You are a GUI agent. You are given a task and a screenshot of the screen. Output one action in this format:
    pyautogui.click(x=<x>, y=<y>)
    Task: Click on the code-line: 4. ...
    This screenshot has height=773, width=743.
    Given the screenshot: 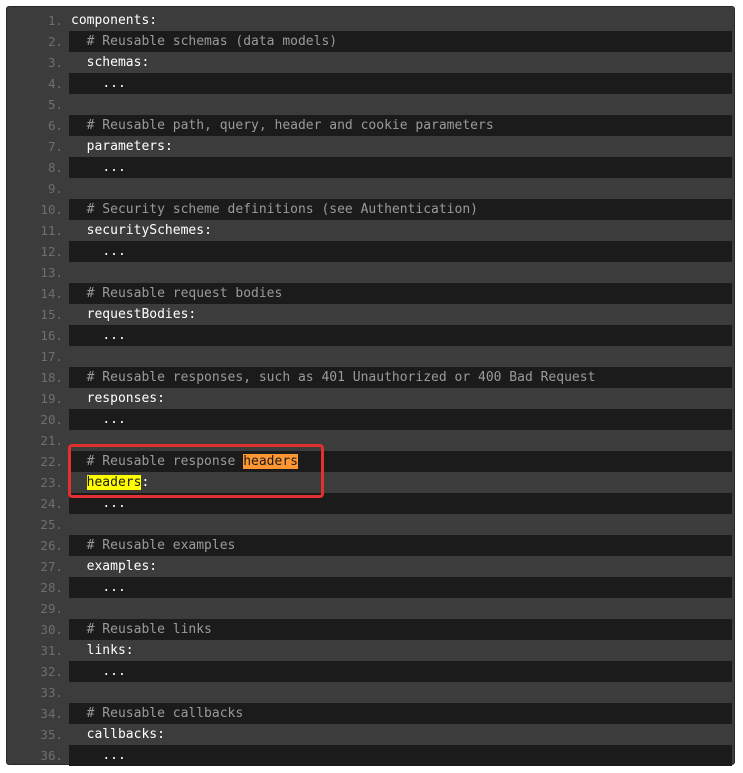 What is the action you would take?
    pyautogui.click(x=370, y=83)
    